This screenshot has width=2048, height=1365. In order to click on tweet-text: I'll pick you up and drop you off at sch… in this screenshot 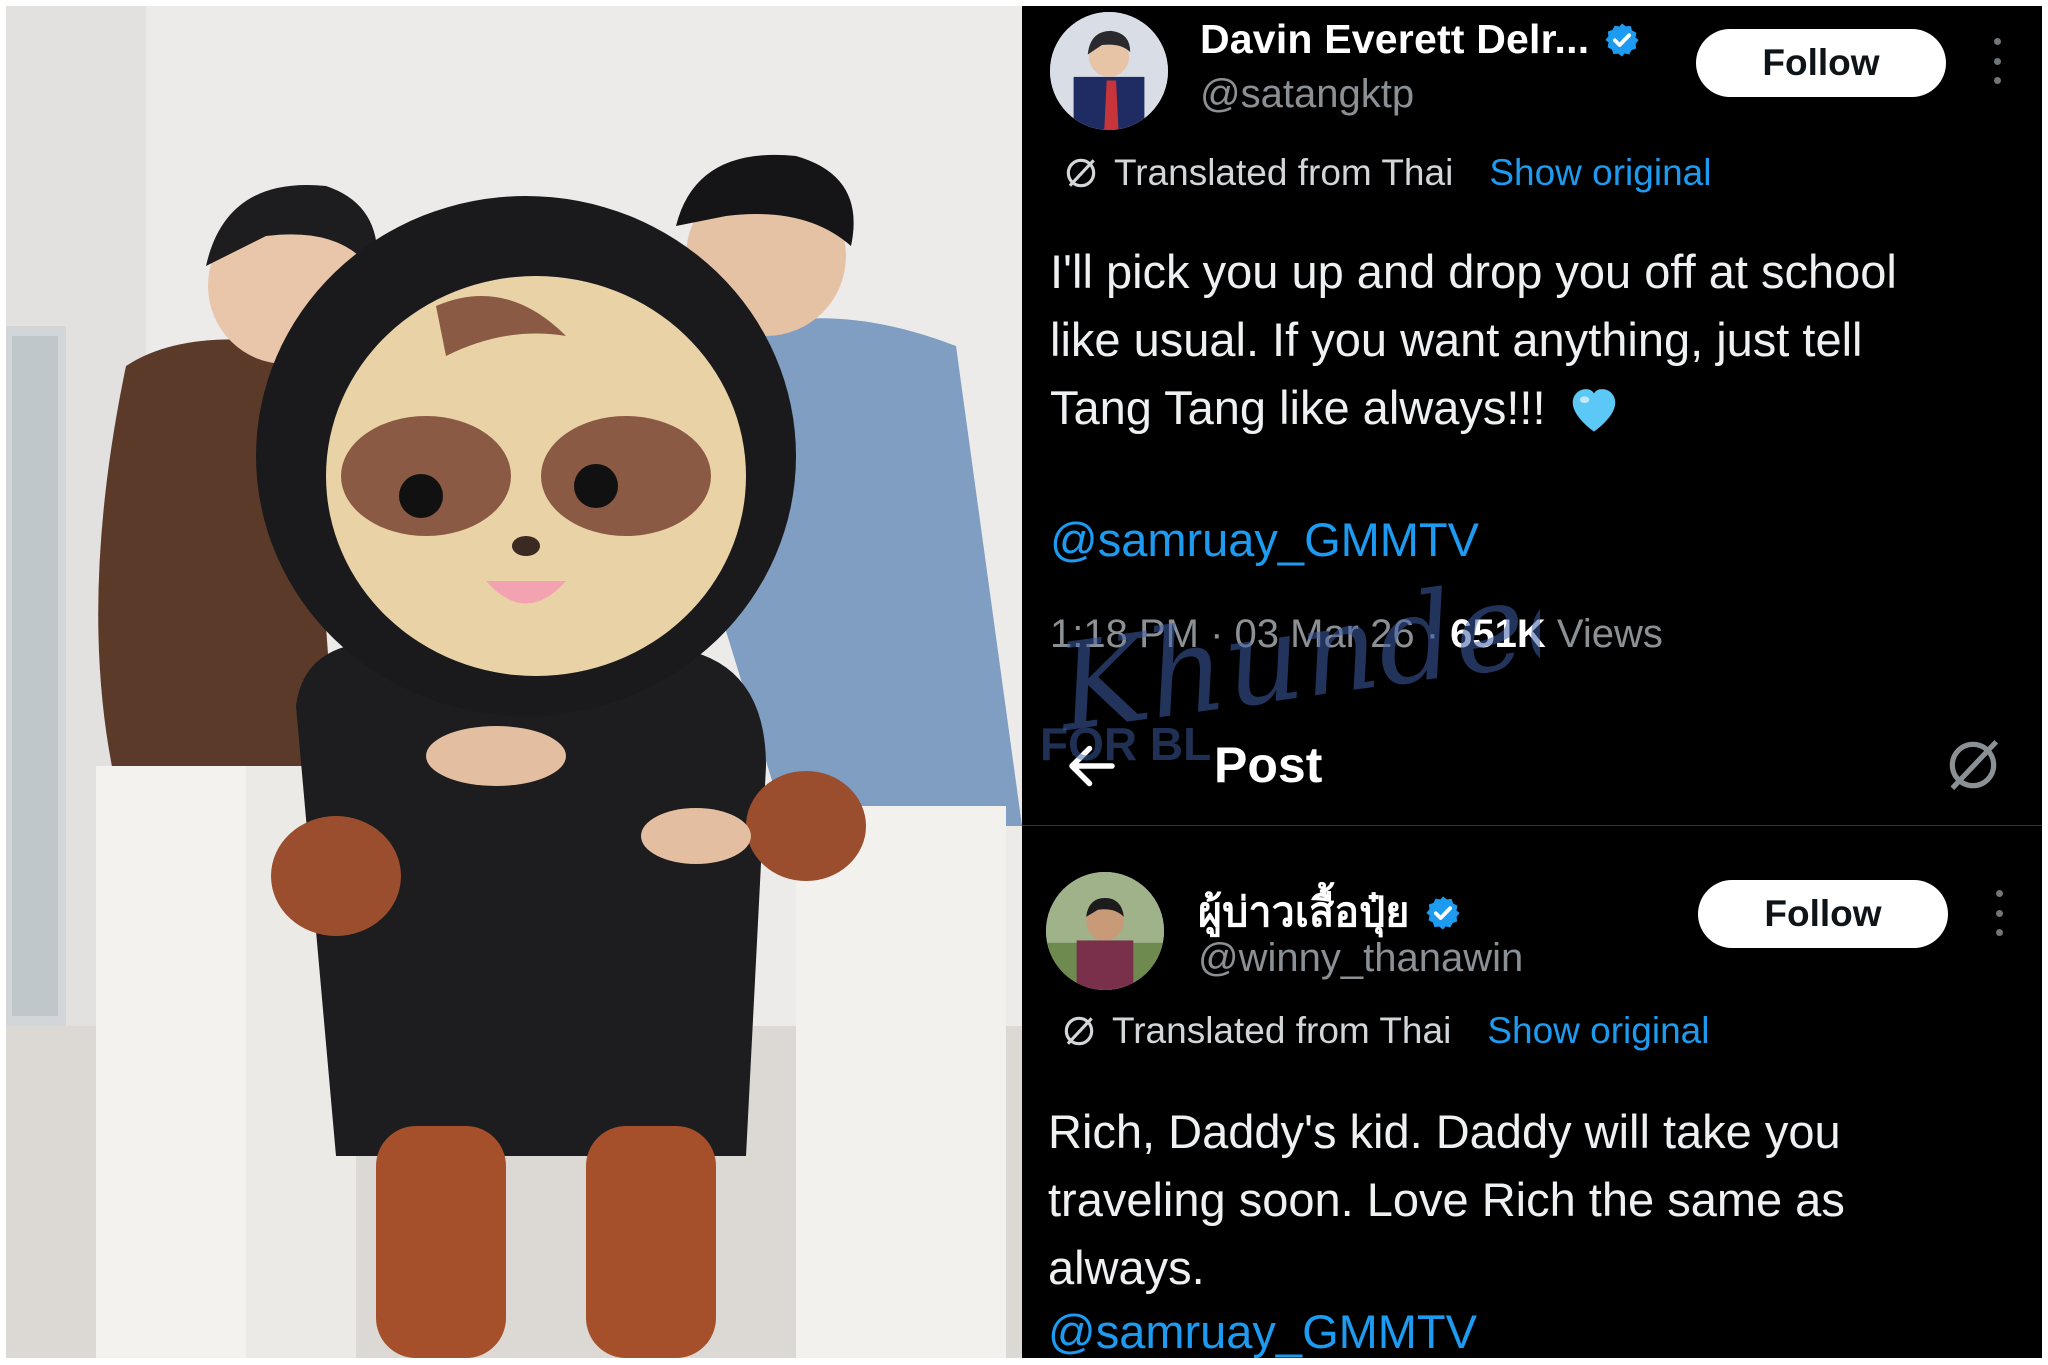, I will do `click(1473, 340)`.